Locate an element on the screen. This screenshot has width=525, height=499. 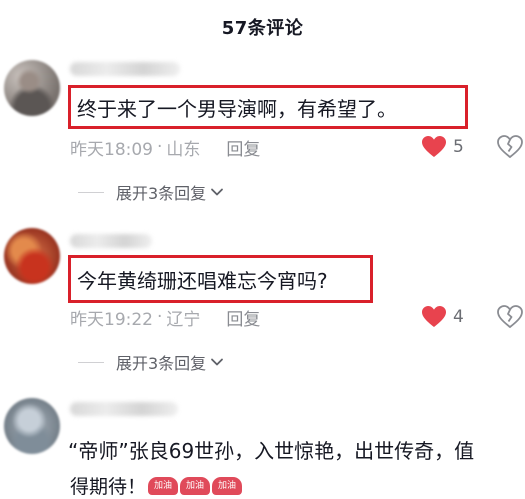
comment-text: 今年黄绮珊还唱难忘今宵吗? is located at coordinates (202, 280).